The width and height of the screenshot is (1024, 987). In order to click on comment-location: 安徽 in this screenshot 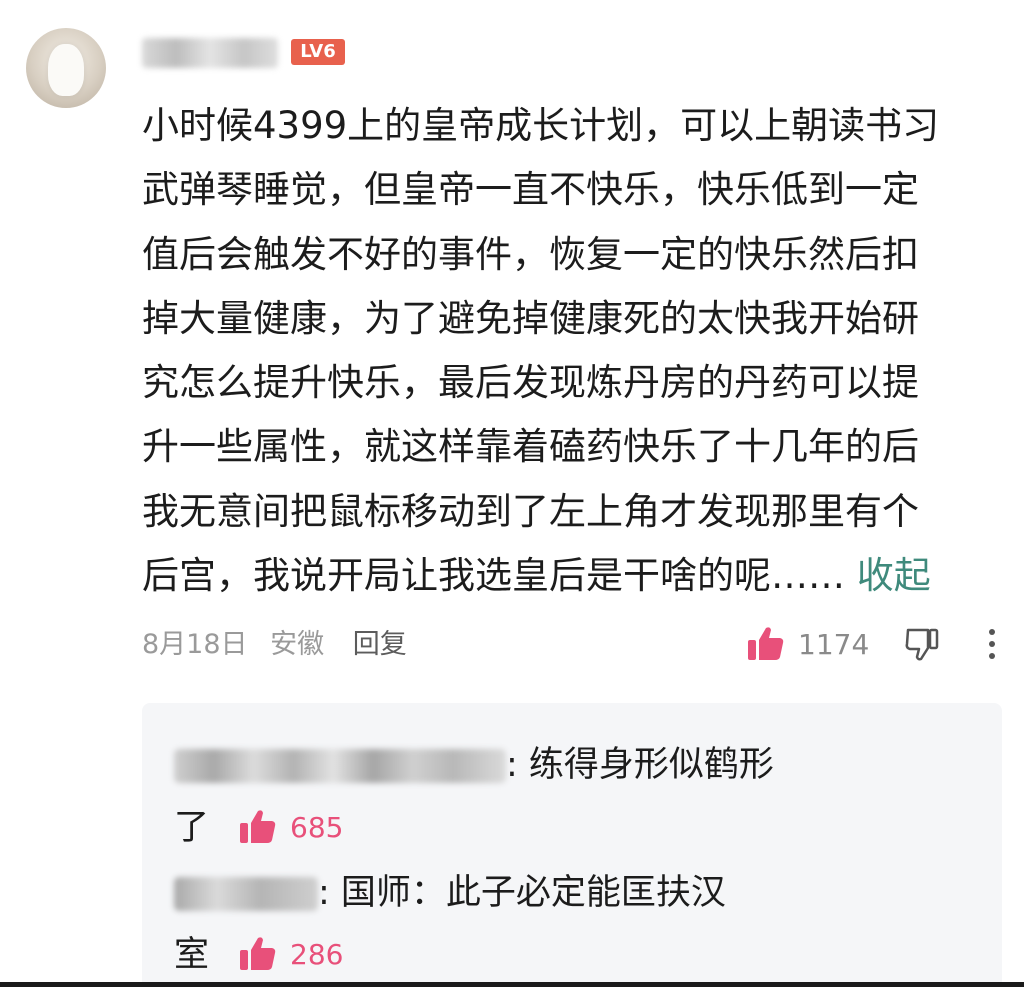, I will do `click(297, 644)`.